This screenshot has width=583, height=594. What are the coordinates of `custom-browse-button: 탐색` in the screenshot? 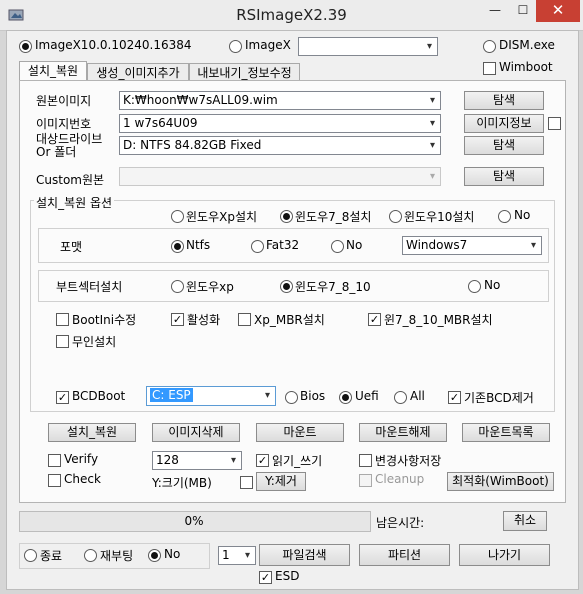 It's located at (504, 176).